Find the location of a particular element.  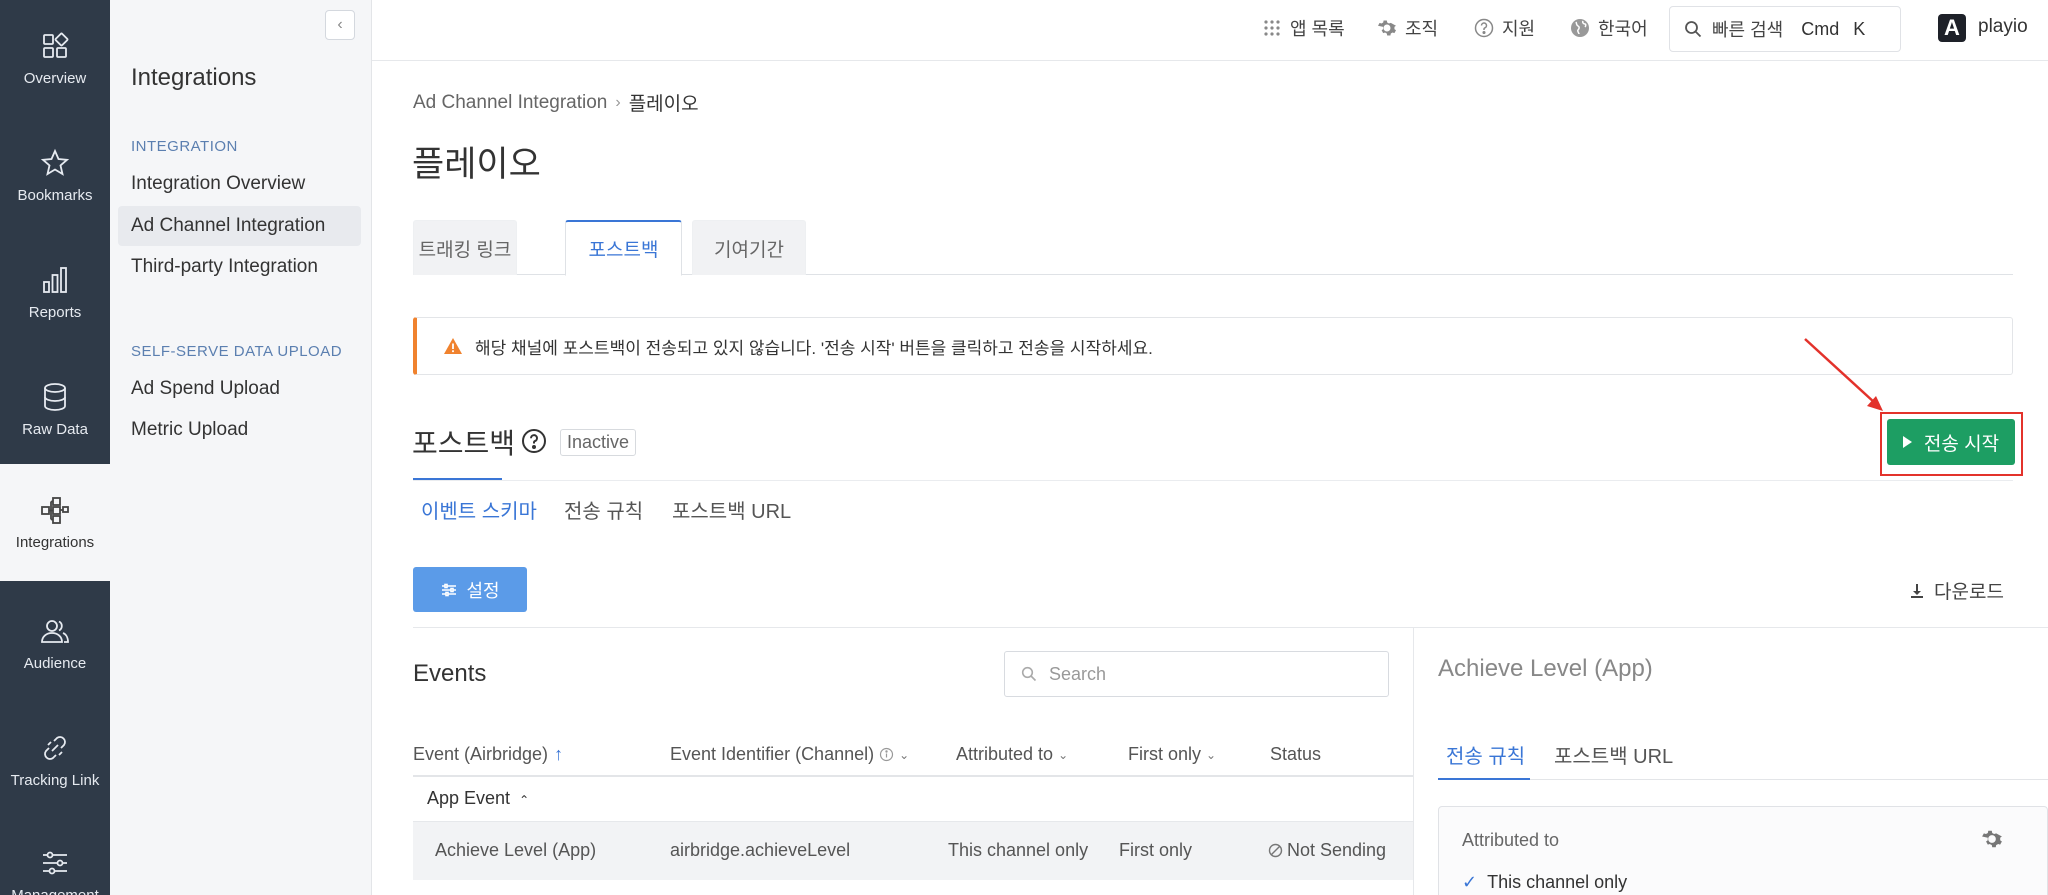

sidebar-item-metric-upload: Metric Upload is located at coordinates (239, 430).